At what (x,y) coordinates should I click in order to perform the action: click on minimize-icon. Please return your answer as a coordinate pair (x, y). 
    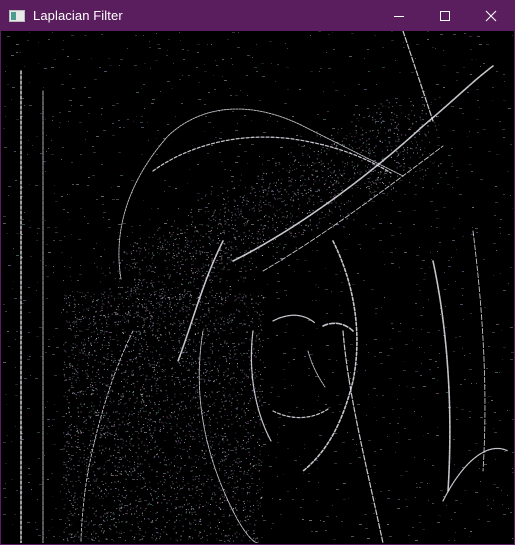
    Looking at the image, I should click on (399, 16).